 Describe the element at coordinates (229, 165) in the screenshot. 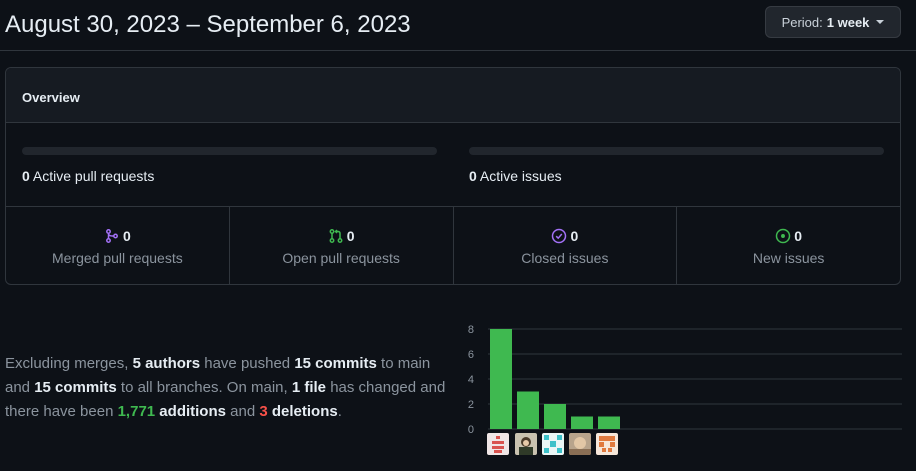

I see `active-pull-requests: 0 Active pull requests` at that location.